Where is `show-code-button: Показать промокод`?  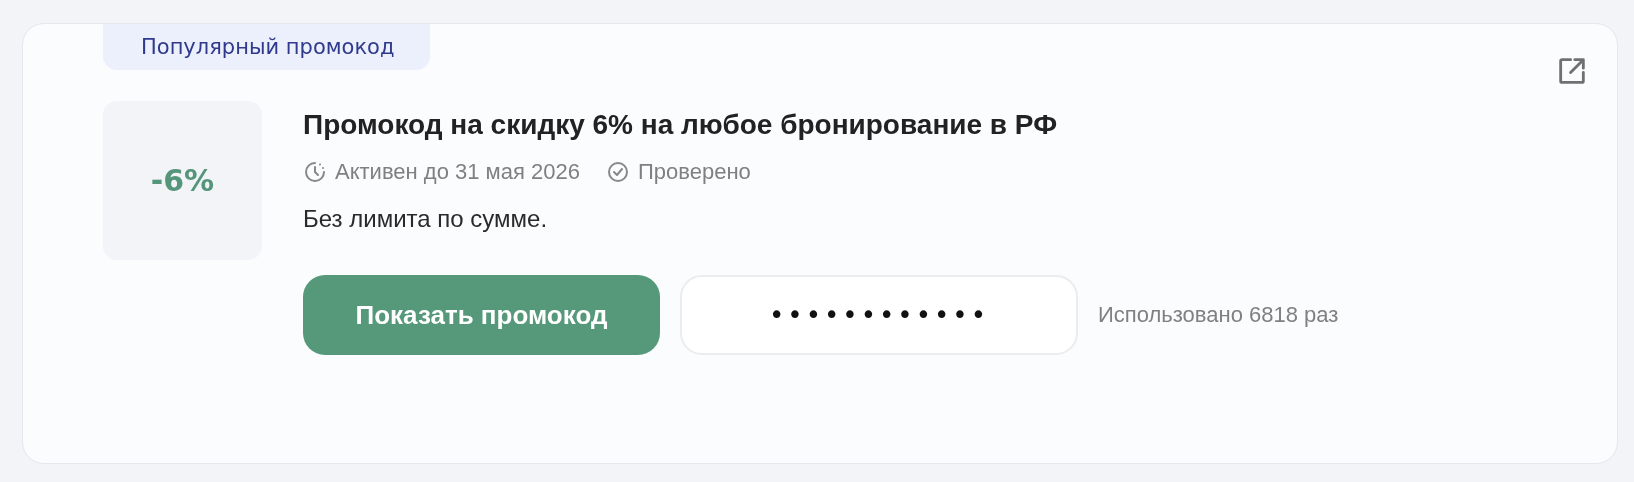 show-code-button: Показать промокод is located at coordinates (481, 315).